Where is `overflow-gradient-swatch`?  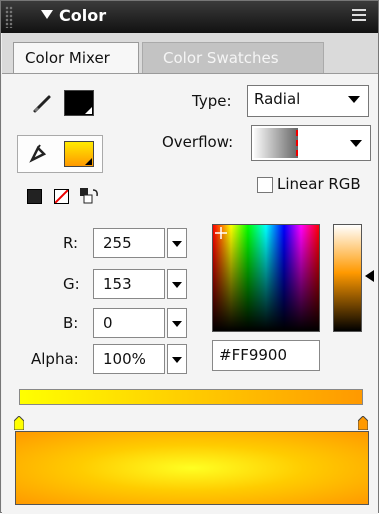
overflow-gradient-swatch is located at coordinates (276, 143).